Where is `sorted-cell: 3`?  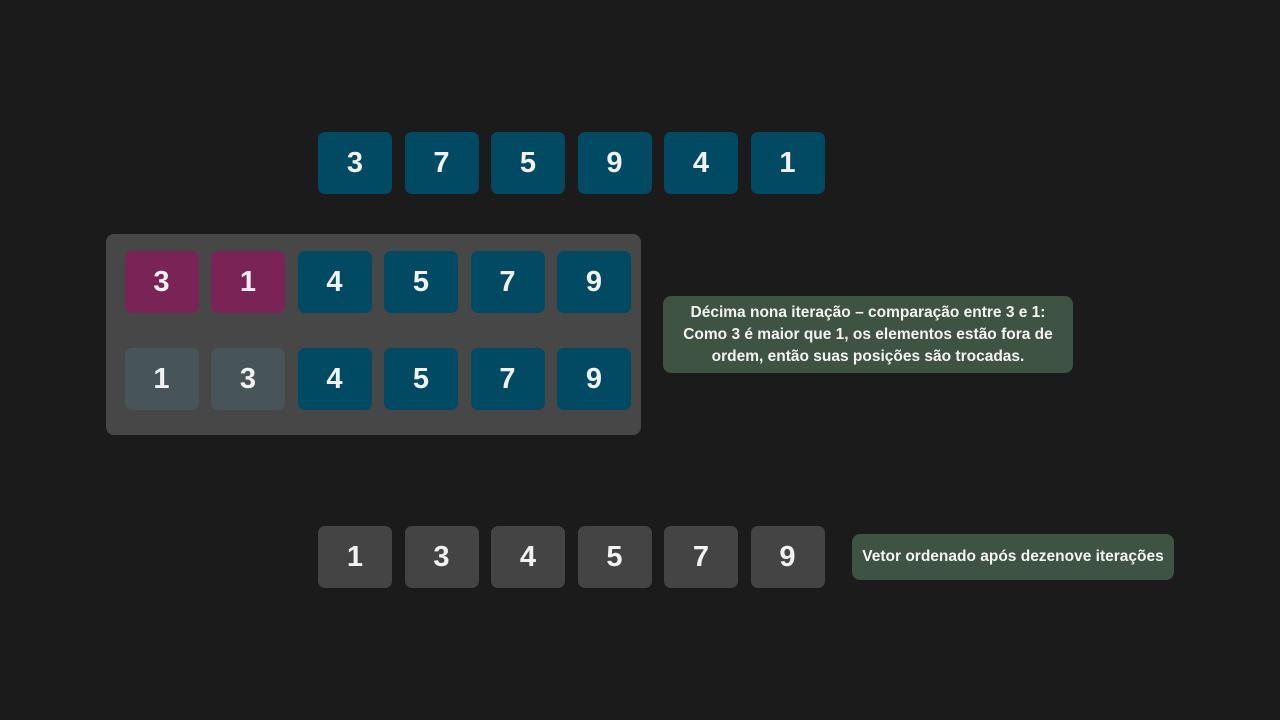 sorted-cell: 3 is located at coordinates (441, 557).